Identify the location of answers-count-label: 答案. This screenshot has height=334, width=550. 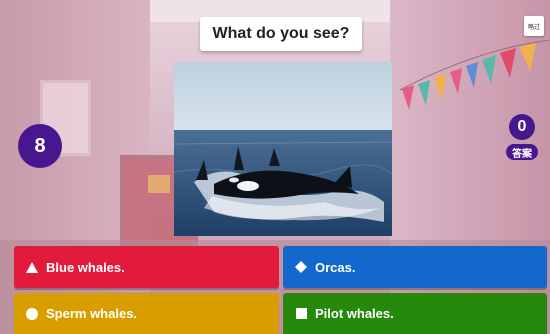
(522, 152).